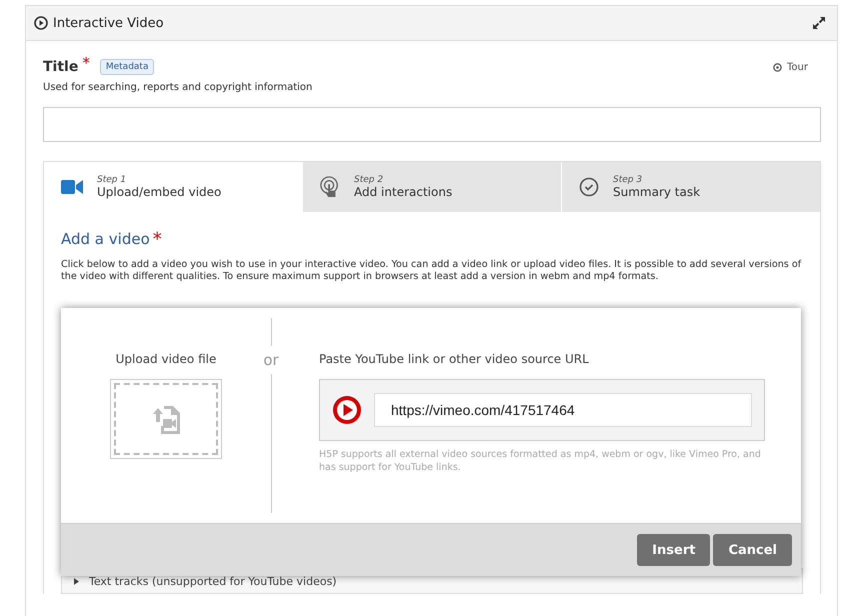 The width and height of the screenshot is (854, 616). I want to click on upload-heading: Upload video file, so click(166, 359).